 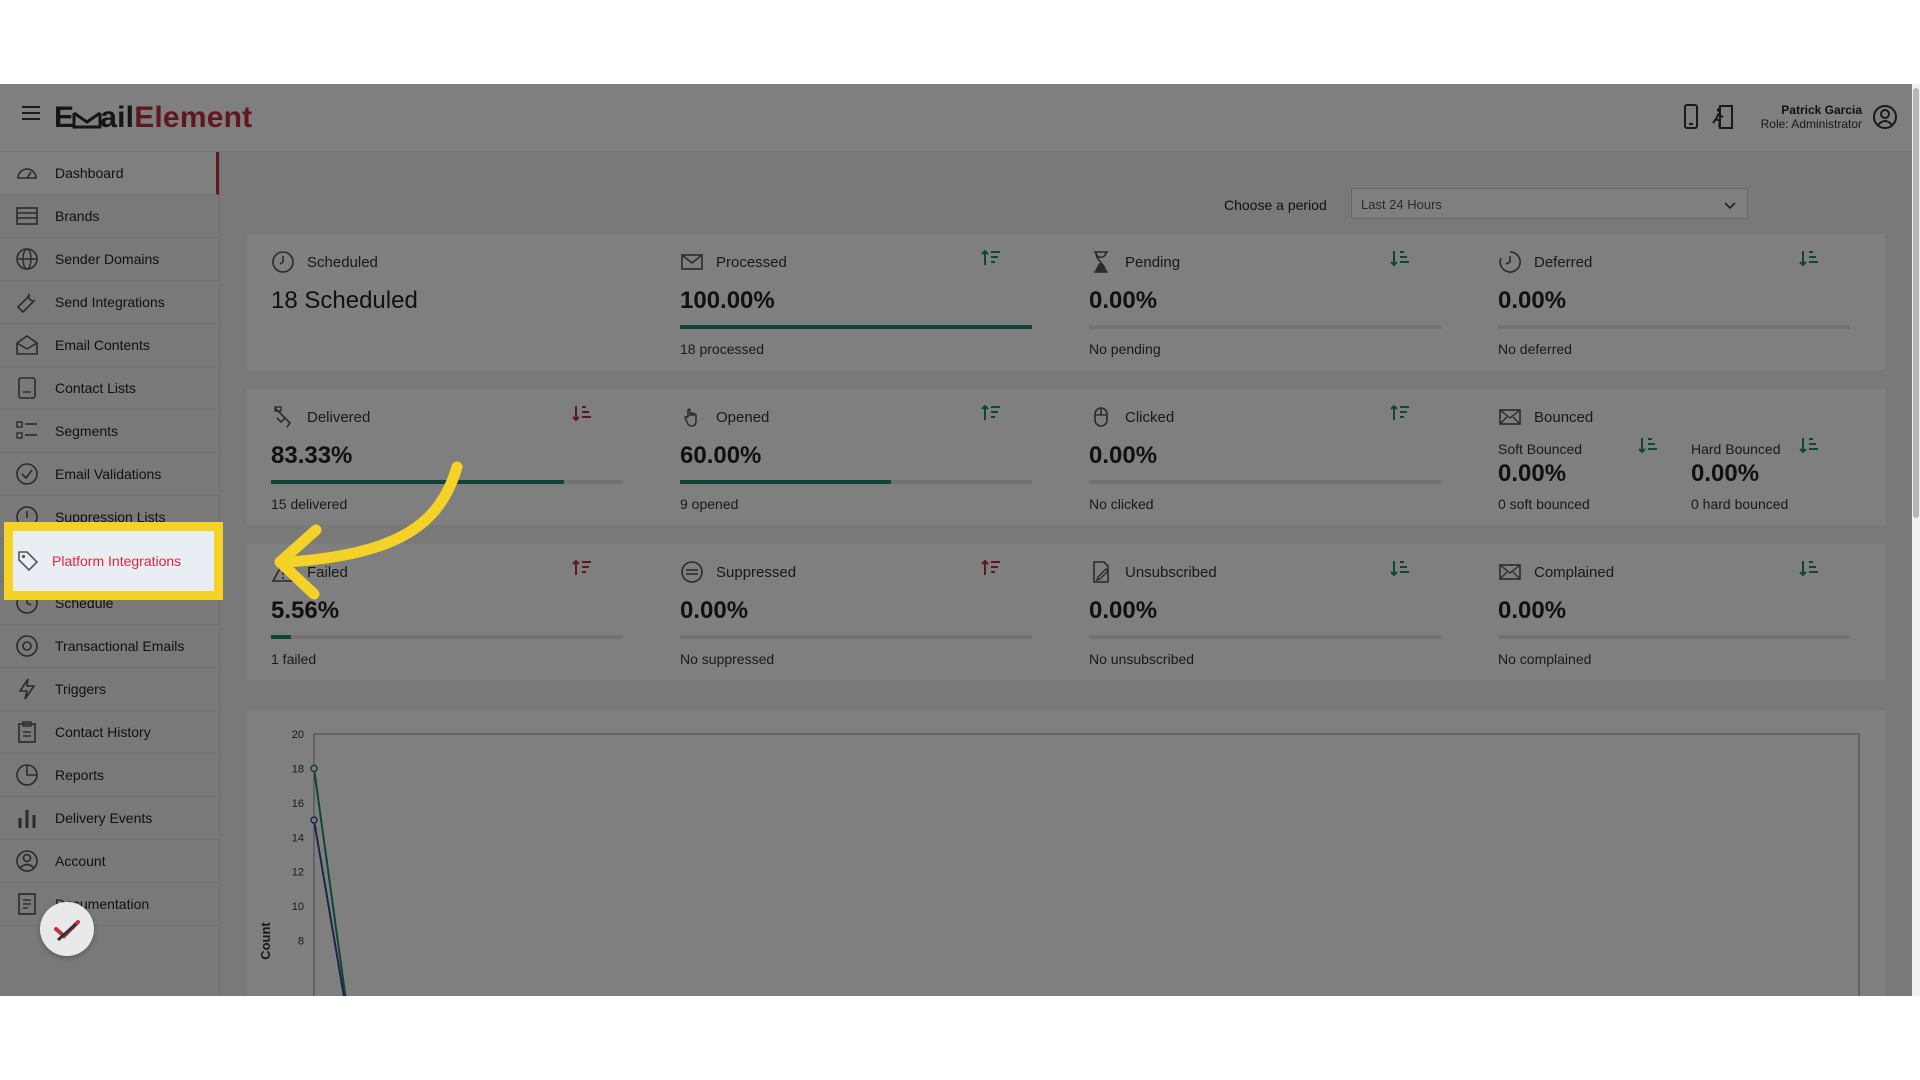 What do you see at coordinates (31, 114) in the screenshot?
I see `hamburger-menu-icon` at bounding box center [31, 114].